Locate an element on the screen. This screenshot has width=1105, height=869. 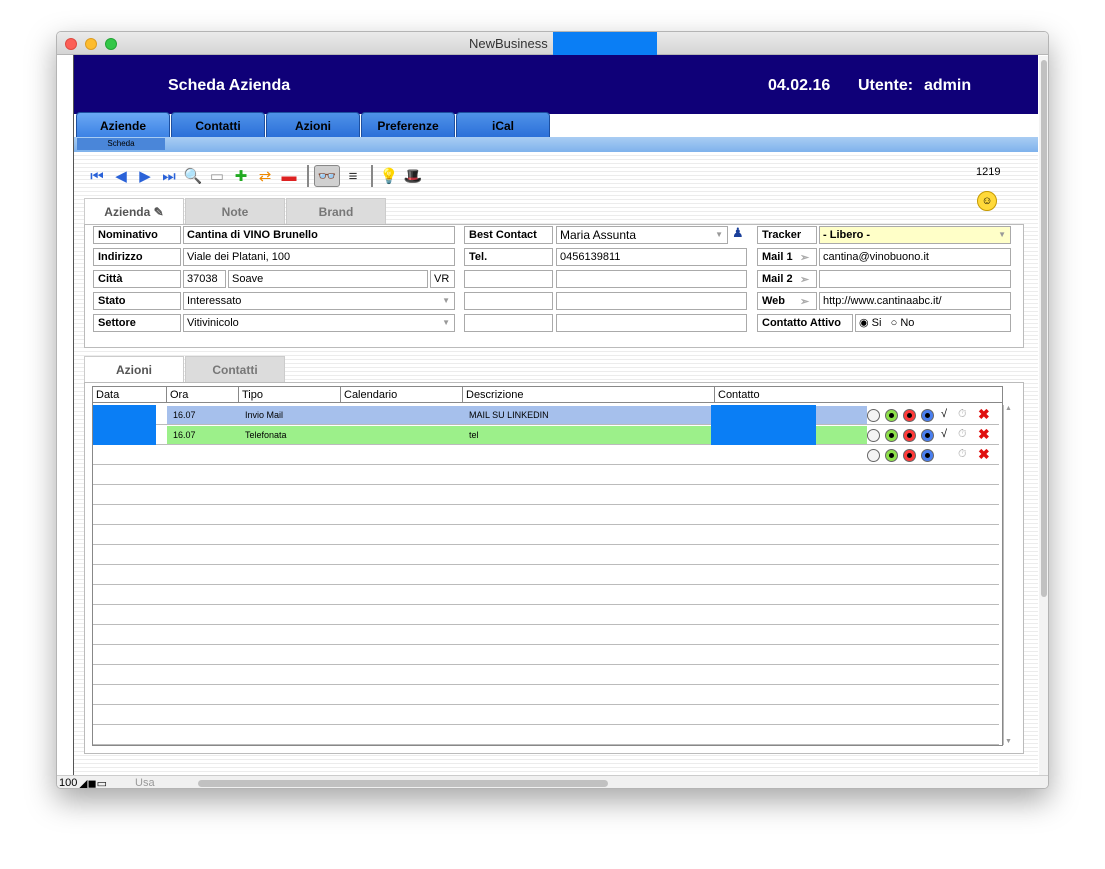
tab-azioni-list: Azioni is located at coordinates (134, 369).